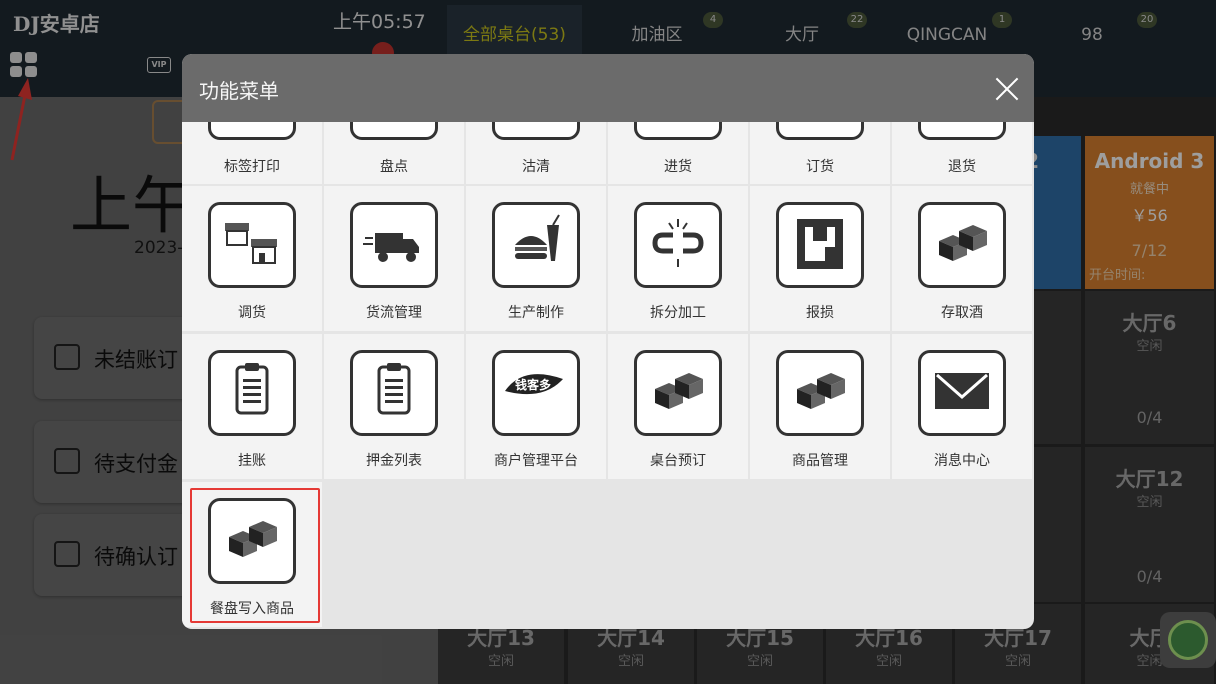 This screenshot has width=1216, height=684. Describe the element at coordinates (536, 153) in the screenshot. I see `menu-item-sold-out: 沽清` at that location.